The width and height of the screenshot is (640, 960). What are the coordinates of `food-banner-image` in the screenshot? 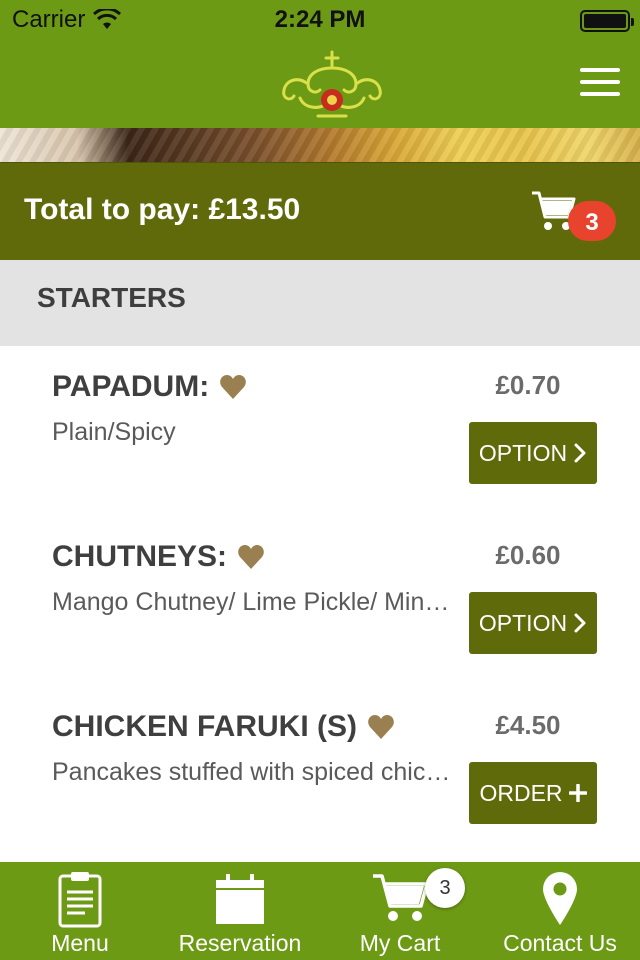 It's located at (320, 145).